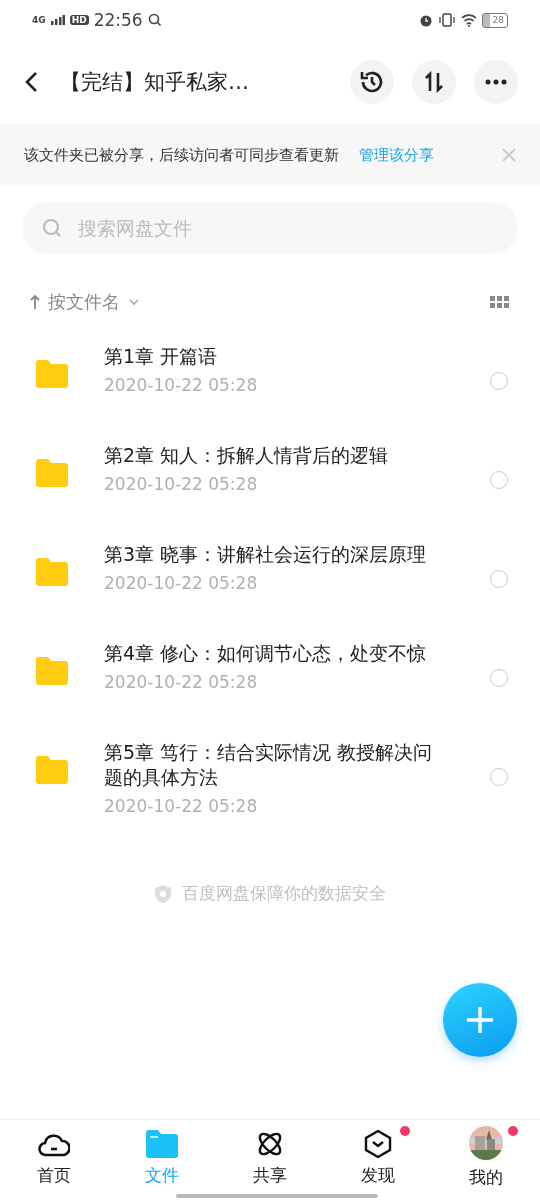  Describe the element at coordinates (39, 20) in the screenshot. I see `network-label: 4G` at that location.